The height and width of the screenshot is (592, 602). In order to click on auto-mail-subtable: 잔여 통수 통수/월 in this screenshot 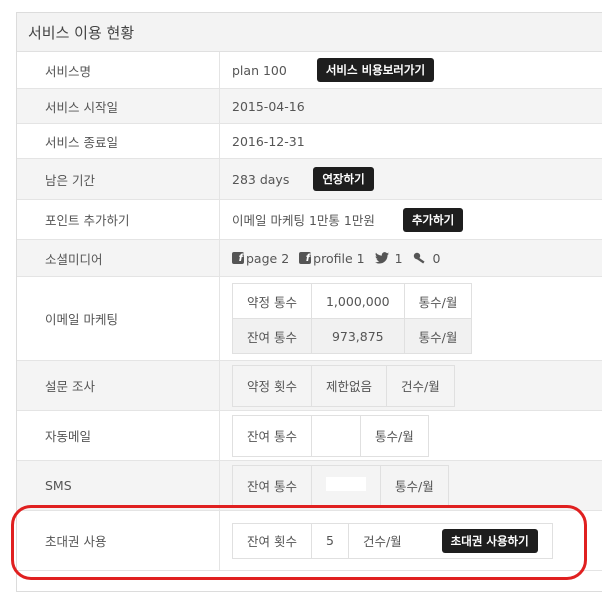, I will do `click(330, 435)`.